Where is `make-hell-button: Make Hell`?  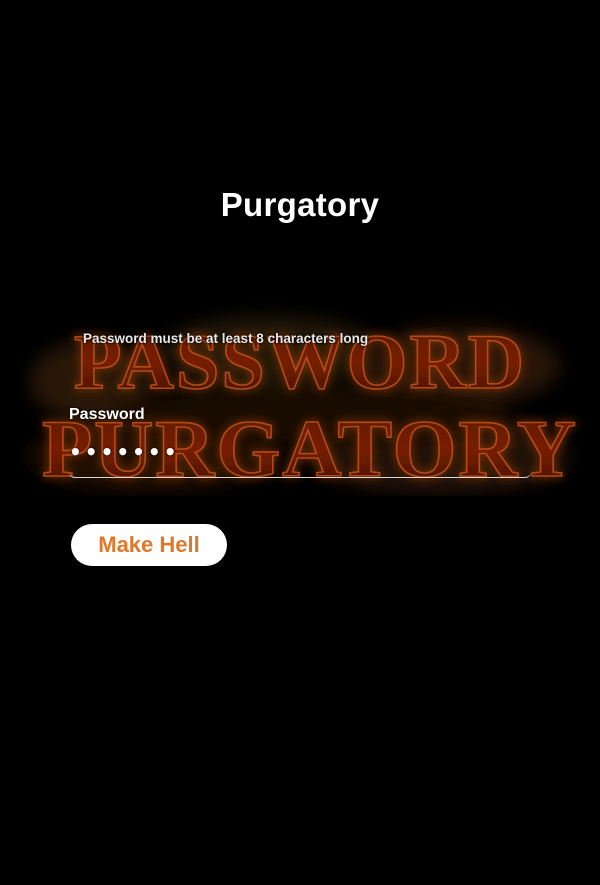 make-hell-button: Make Hell is located at coordinates (149, 545).